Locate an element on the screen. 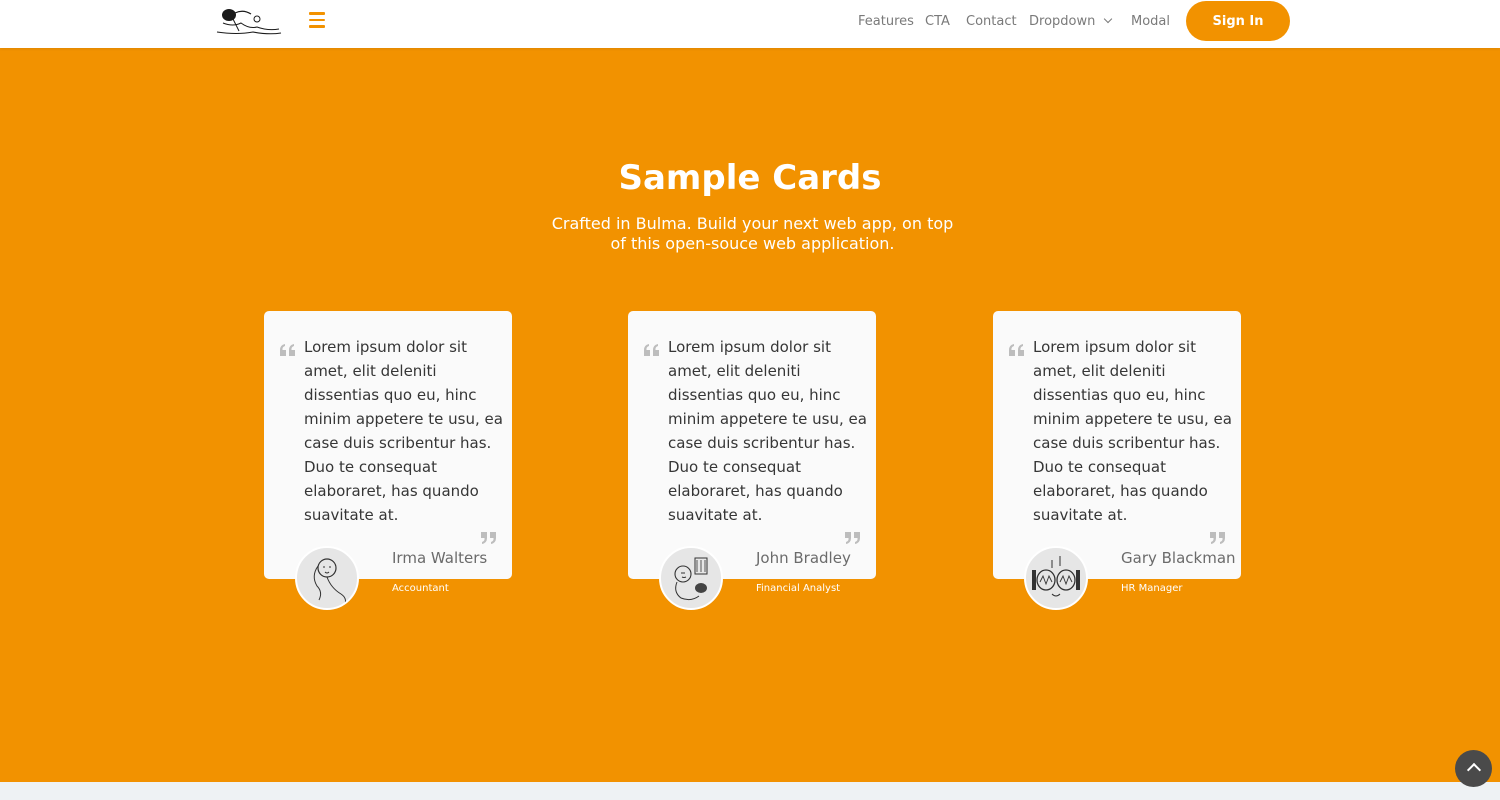 Image resolution: width=1500 pixels, height=800 pixels. author-name: John Bradley is located at coordinates (803, 558).